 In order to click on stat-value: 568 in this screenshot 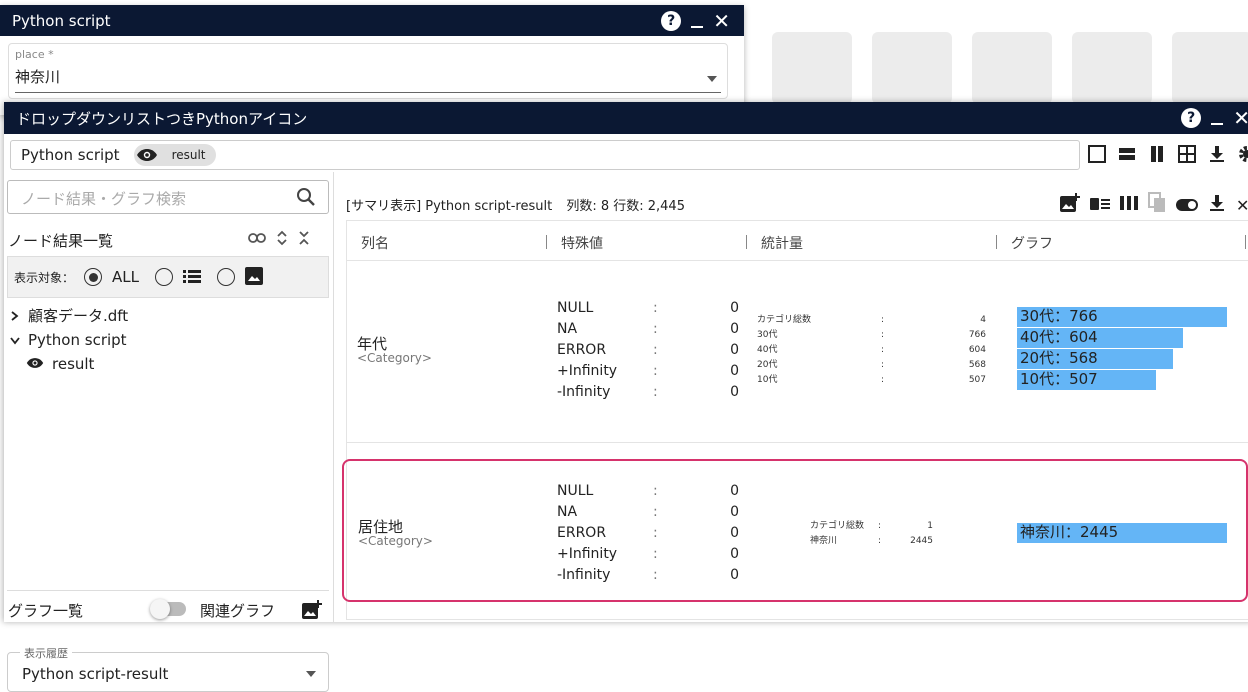, I will do `click(977, 365)`.